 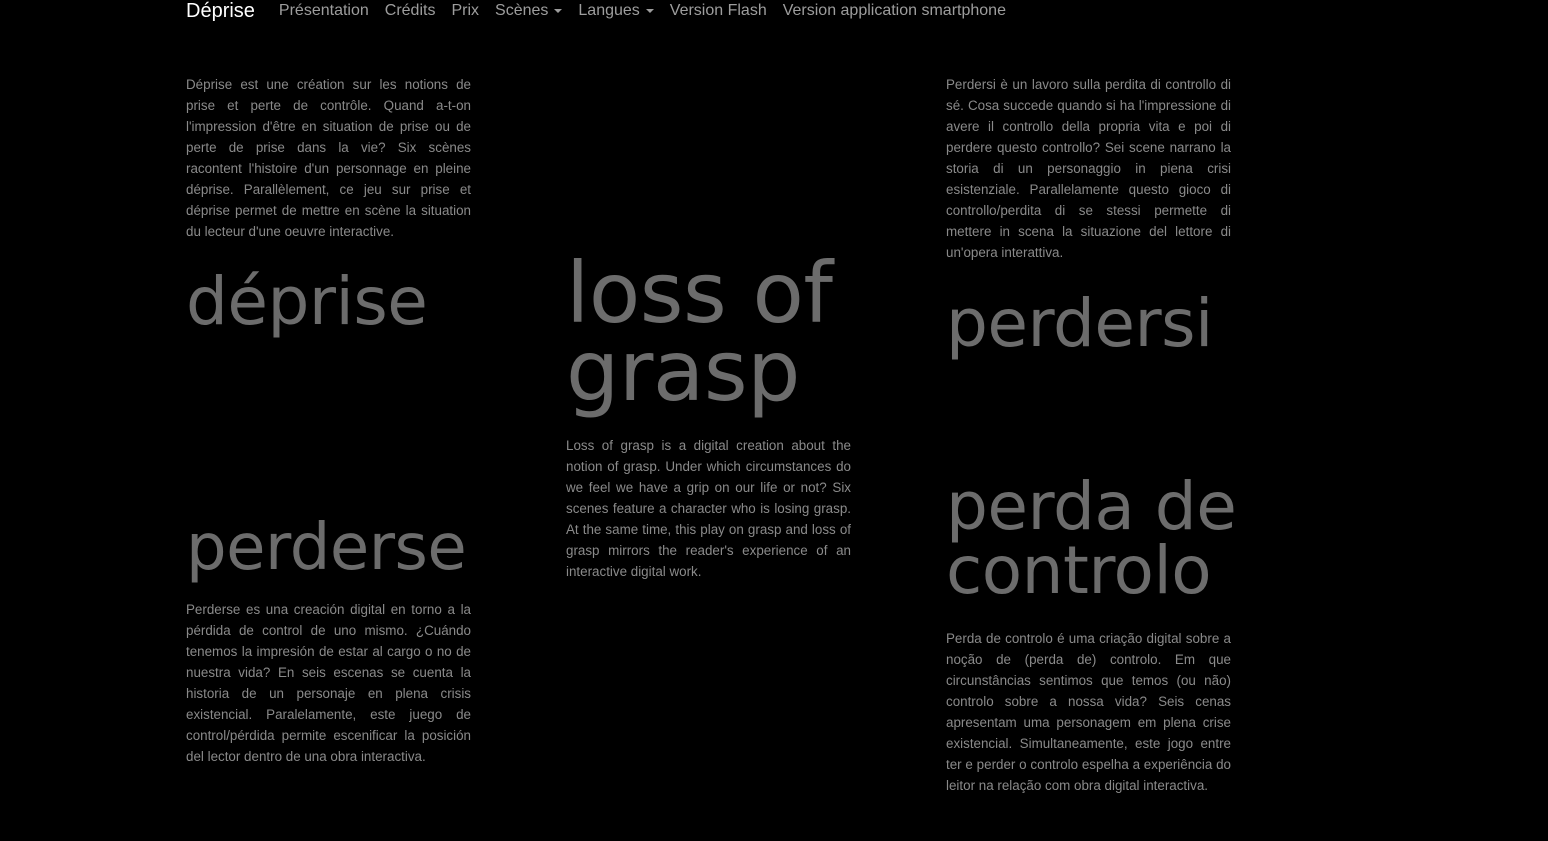 I want to click on nav-prix: Prix, so click(x=465, y=11).